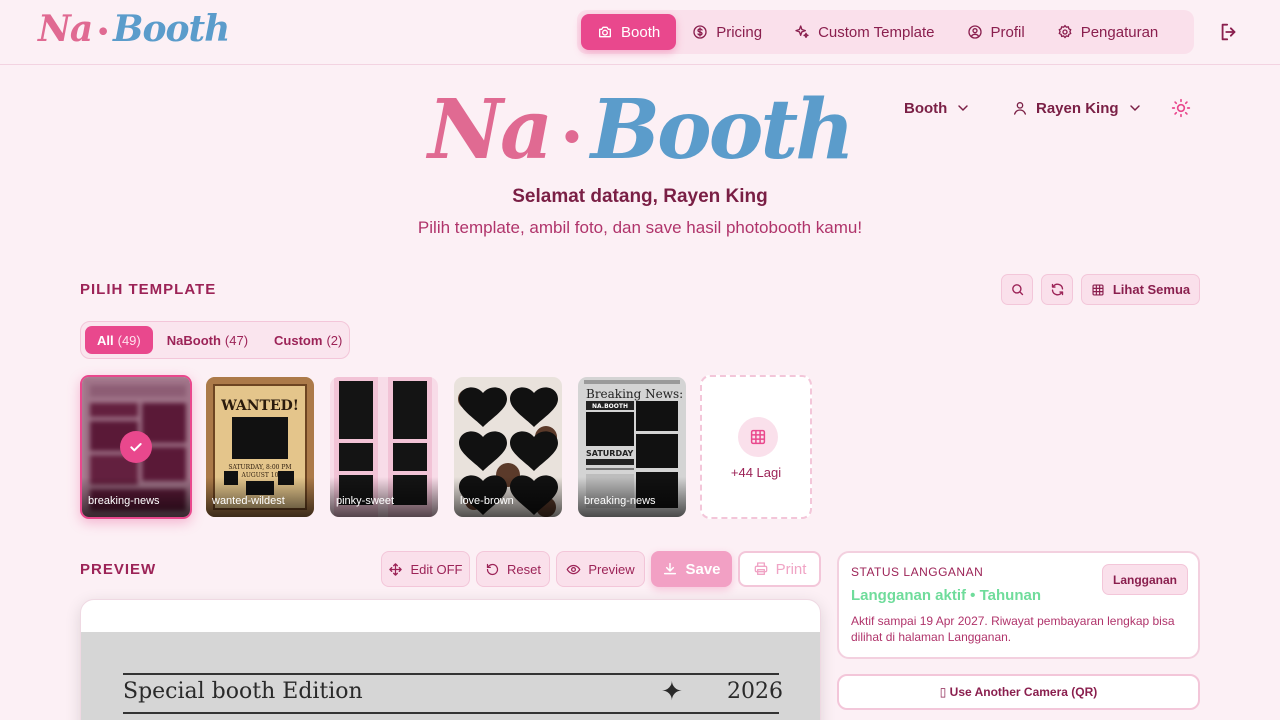 Image resolution: width=1280 pixels, height=720 pixels. I want to click on canvas-heading: Special booth Edition, so click(243, 691).